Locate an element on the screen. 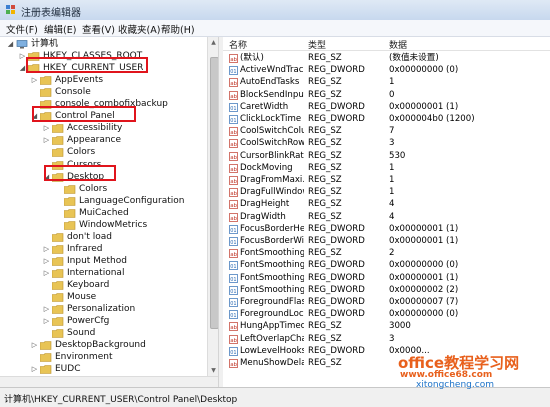  value-row: abCoolSwitchColu... REG_SZ 7 is located at coordinates (386, 131).